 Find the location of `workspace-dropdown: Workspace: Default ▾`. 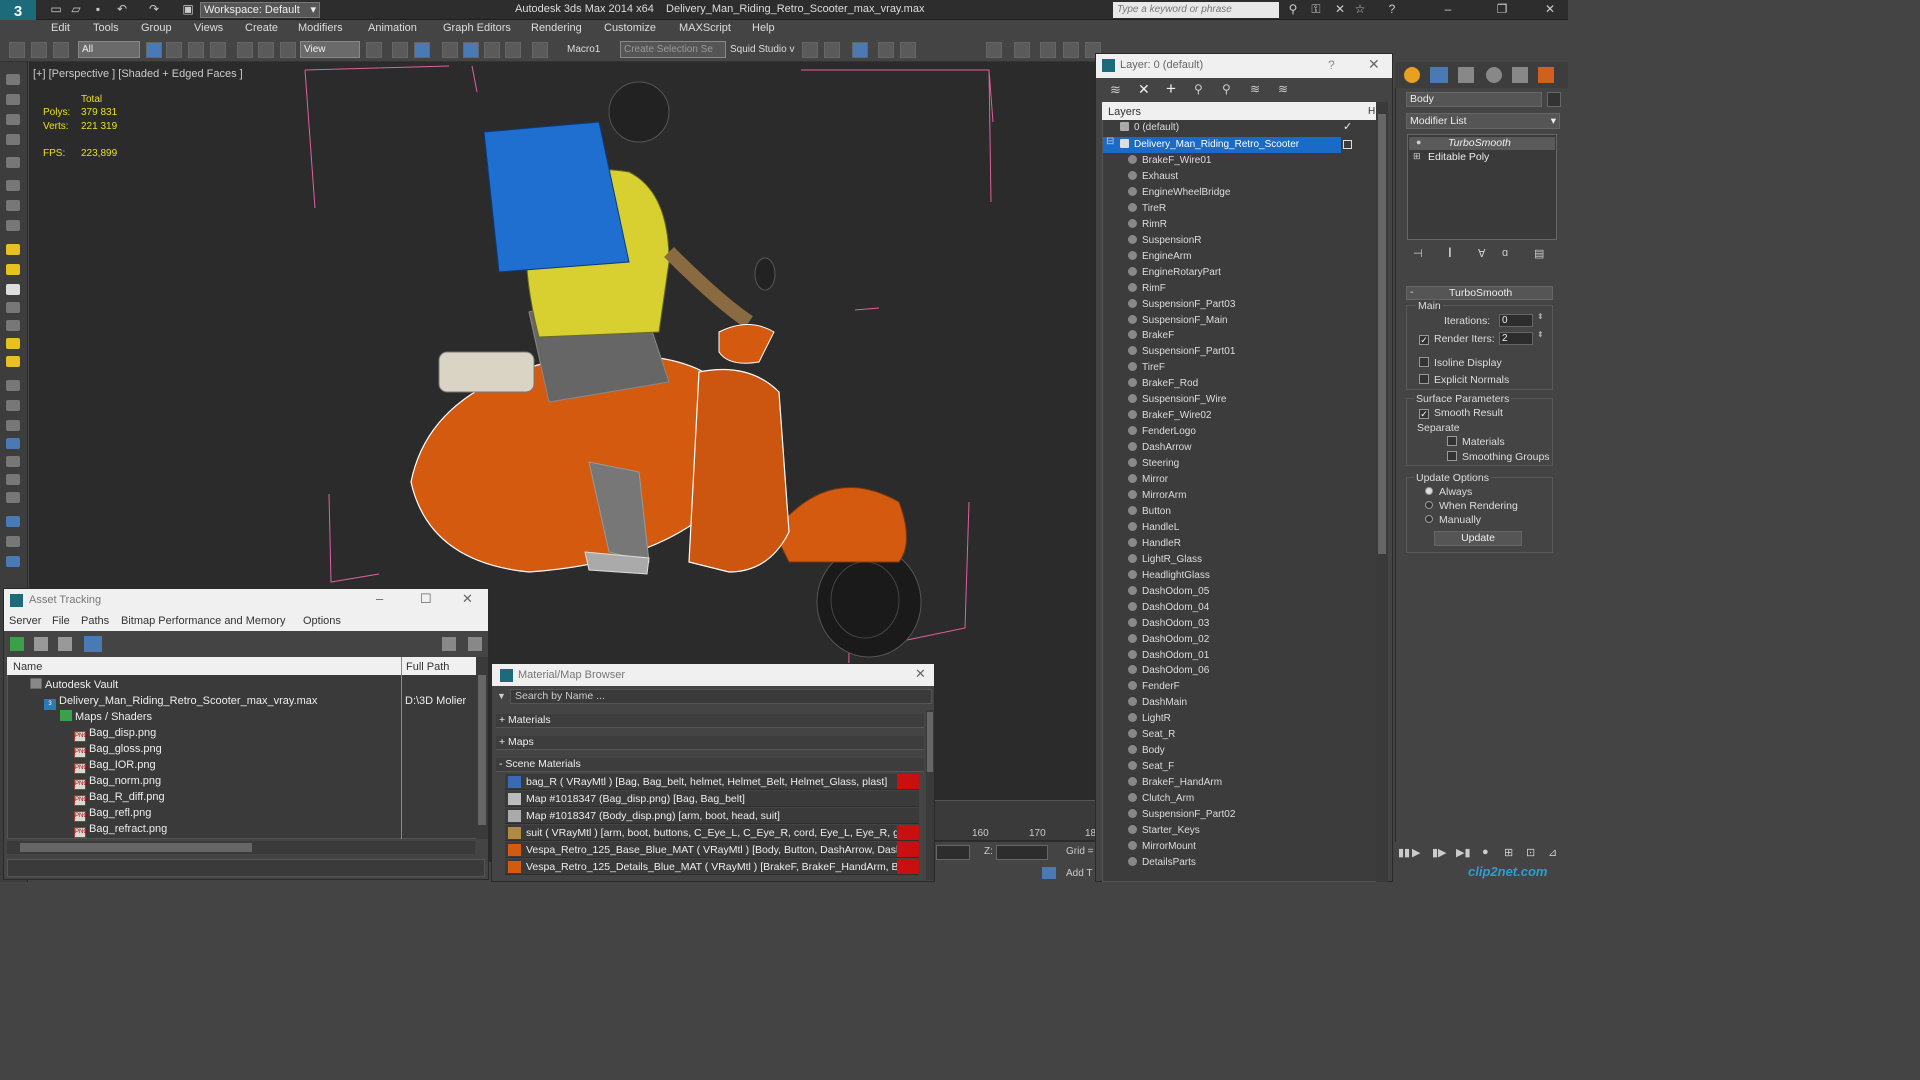

workspace-dropdown: Workspace: Default ▾ is located at coordinates (260, 10).